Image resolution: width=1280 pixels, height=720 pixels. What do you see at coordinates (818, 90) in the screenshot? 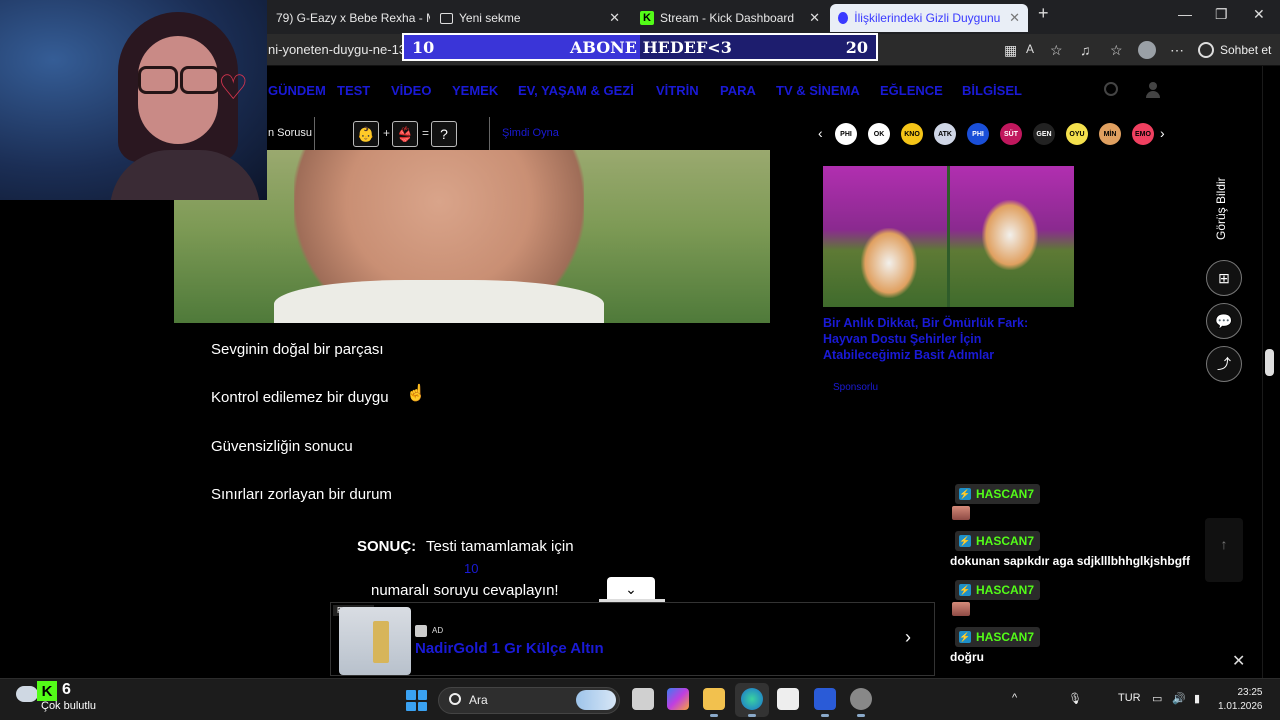
I see `nav-tv-sinema: TV & SİNEMA` at bounding box center [818, 90].